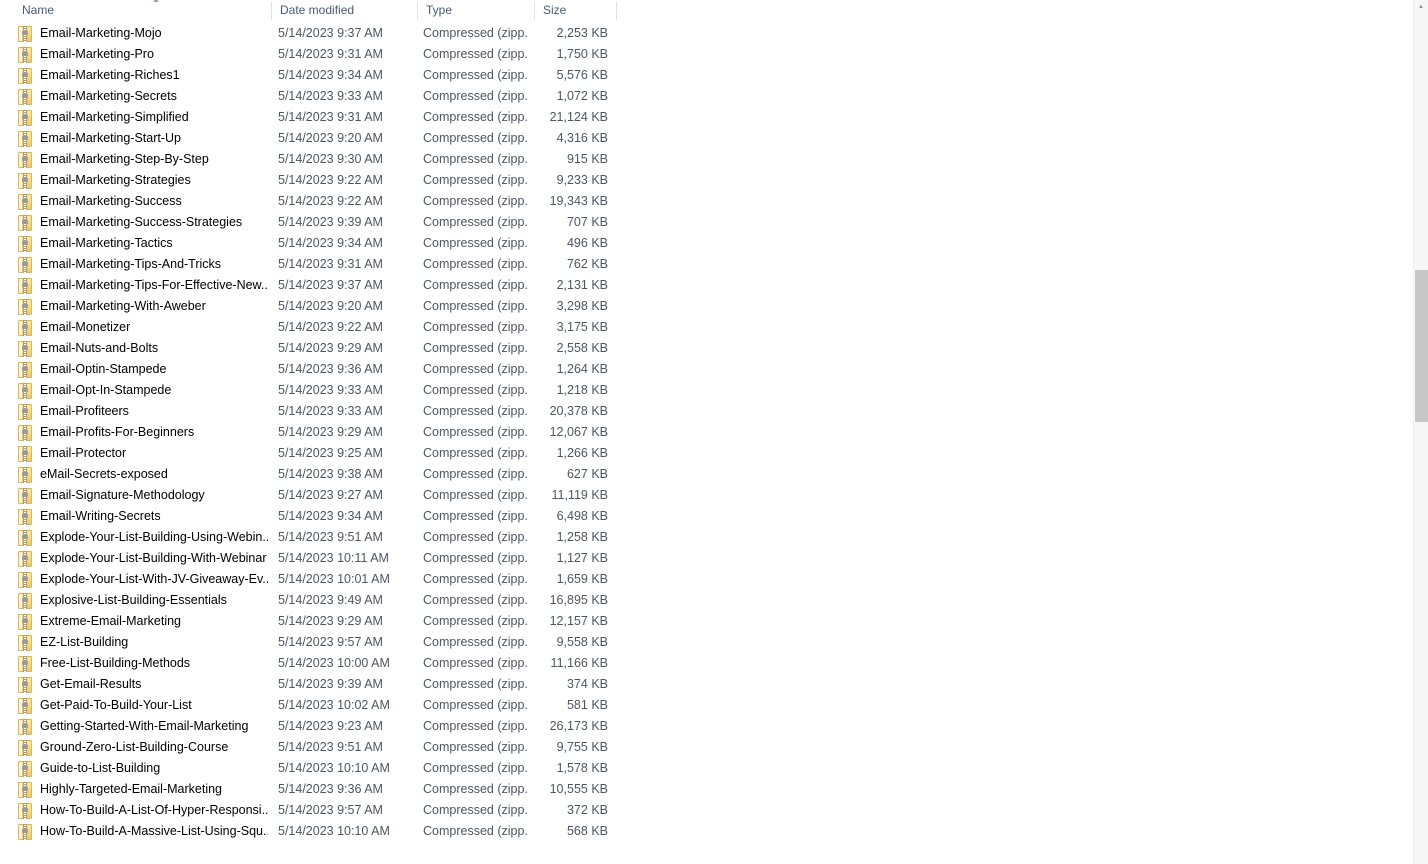  What do you see at coordinates (143, 117) in the screenshot?
I see `file-name-cell: Email-Marketing-Simplified` at bounding box center [143, 117].